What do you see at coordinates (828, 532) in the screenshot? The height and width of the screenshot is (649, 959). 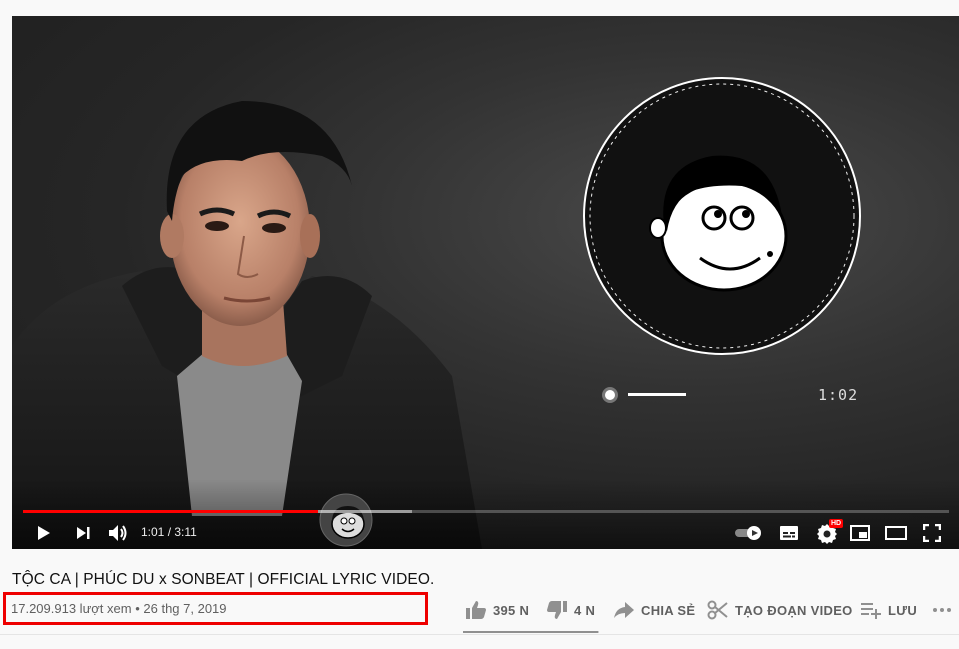 I see `settings-button: HD` at bounding box center [828, 532].